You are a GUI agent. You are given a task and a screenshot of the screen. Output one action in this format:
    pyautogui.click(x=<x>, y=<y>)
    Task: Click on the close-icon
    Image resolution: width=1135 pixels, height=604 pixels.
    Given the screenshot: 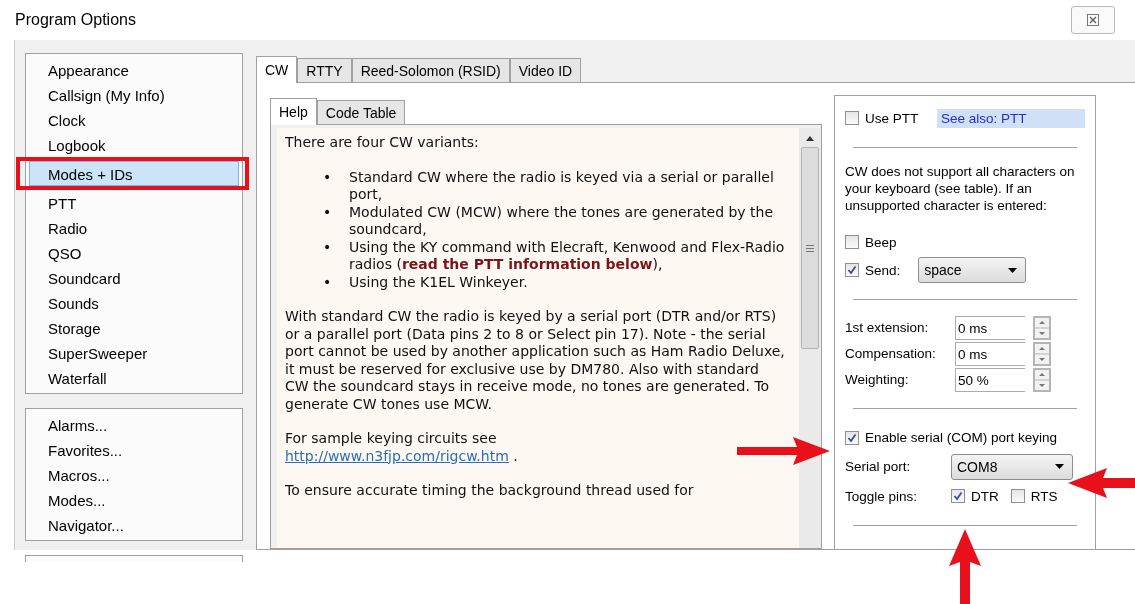 What is the action you would take?
    pyautogui.click(x=1093, y=20)
    